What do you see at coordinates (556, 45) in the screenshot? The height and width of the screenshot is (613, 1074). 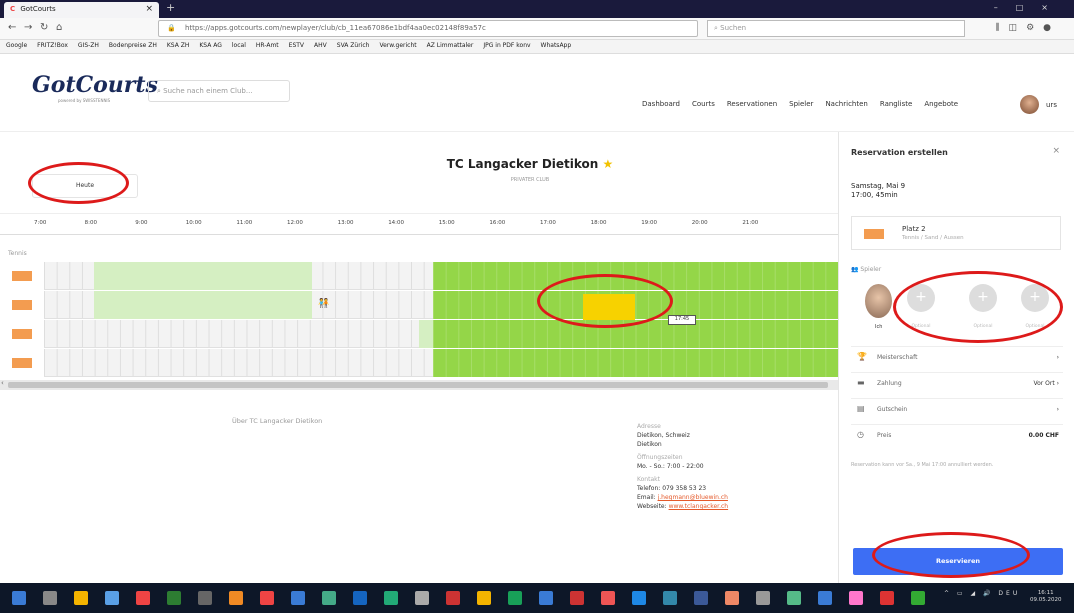 I see `bookmark-item: WhatsApp` at bounding box center [556, 45].